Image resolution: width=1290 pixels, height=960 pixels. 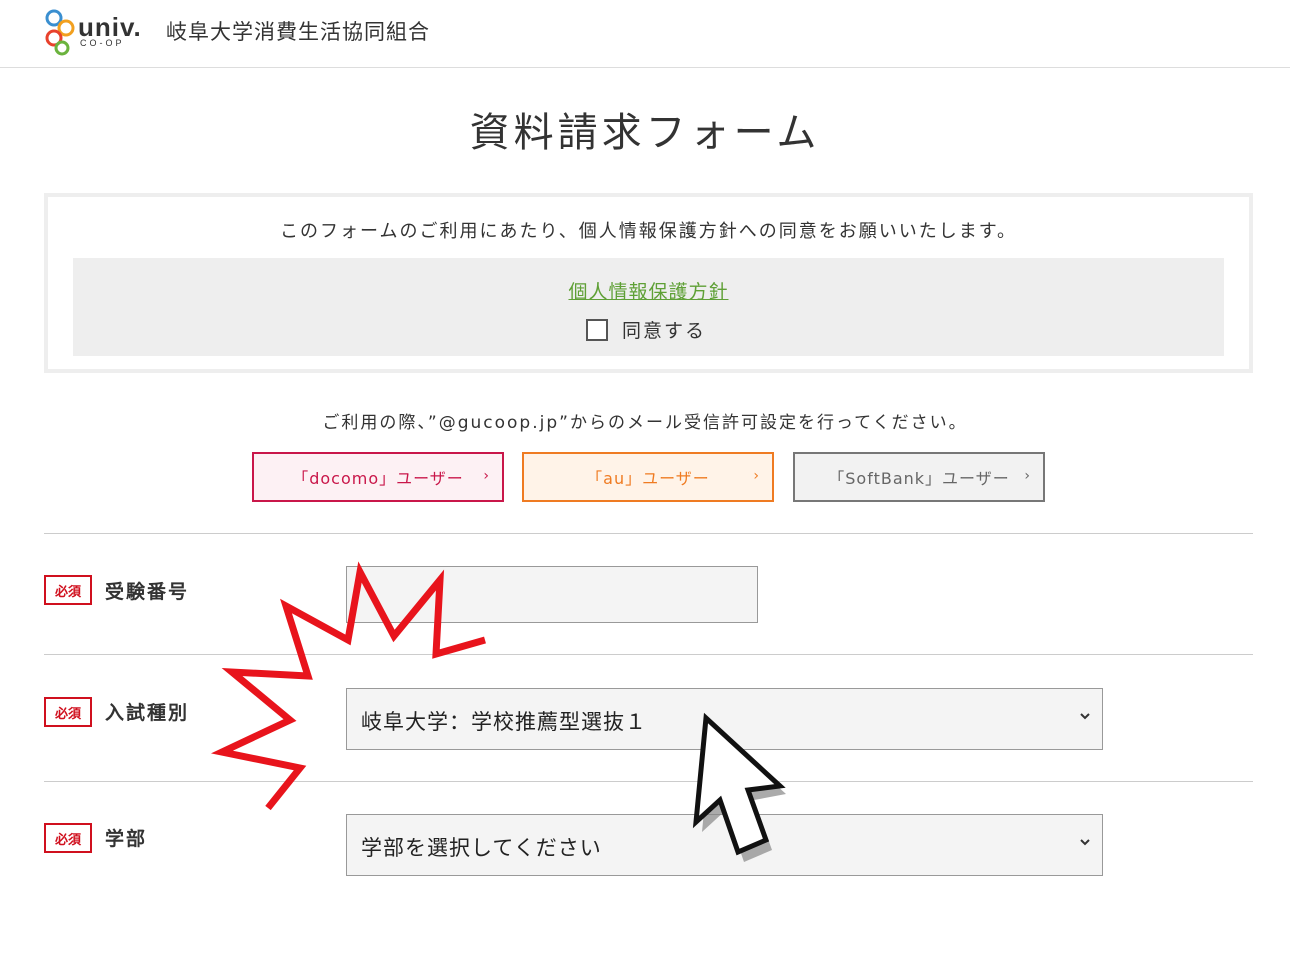 I want to click on exam-type-label: 入試種別, so click(x=147, y=713).